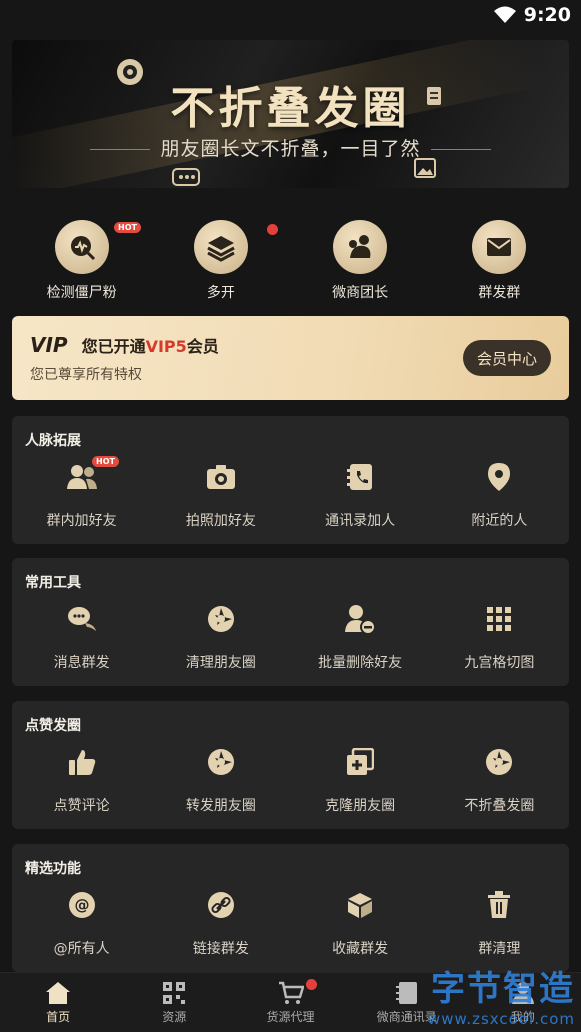  I want to click on quick-item-zombie-check: HOT 检测僵尸粉, so click(81, 261).